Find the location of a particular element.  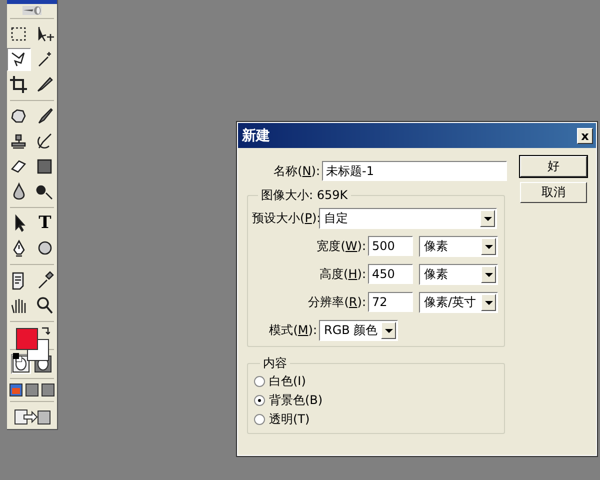

number-field: 450 is located at coordinates (390, 274).